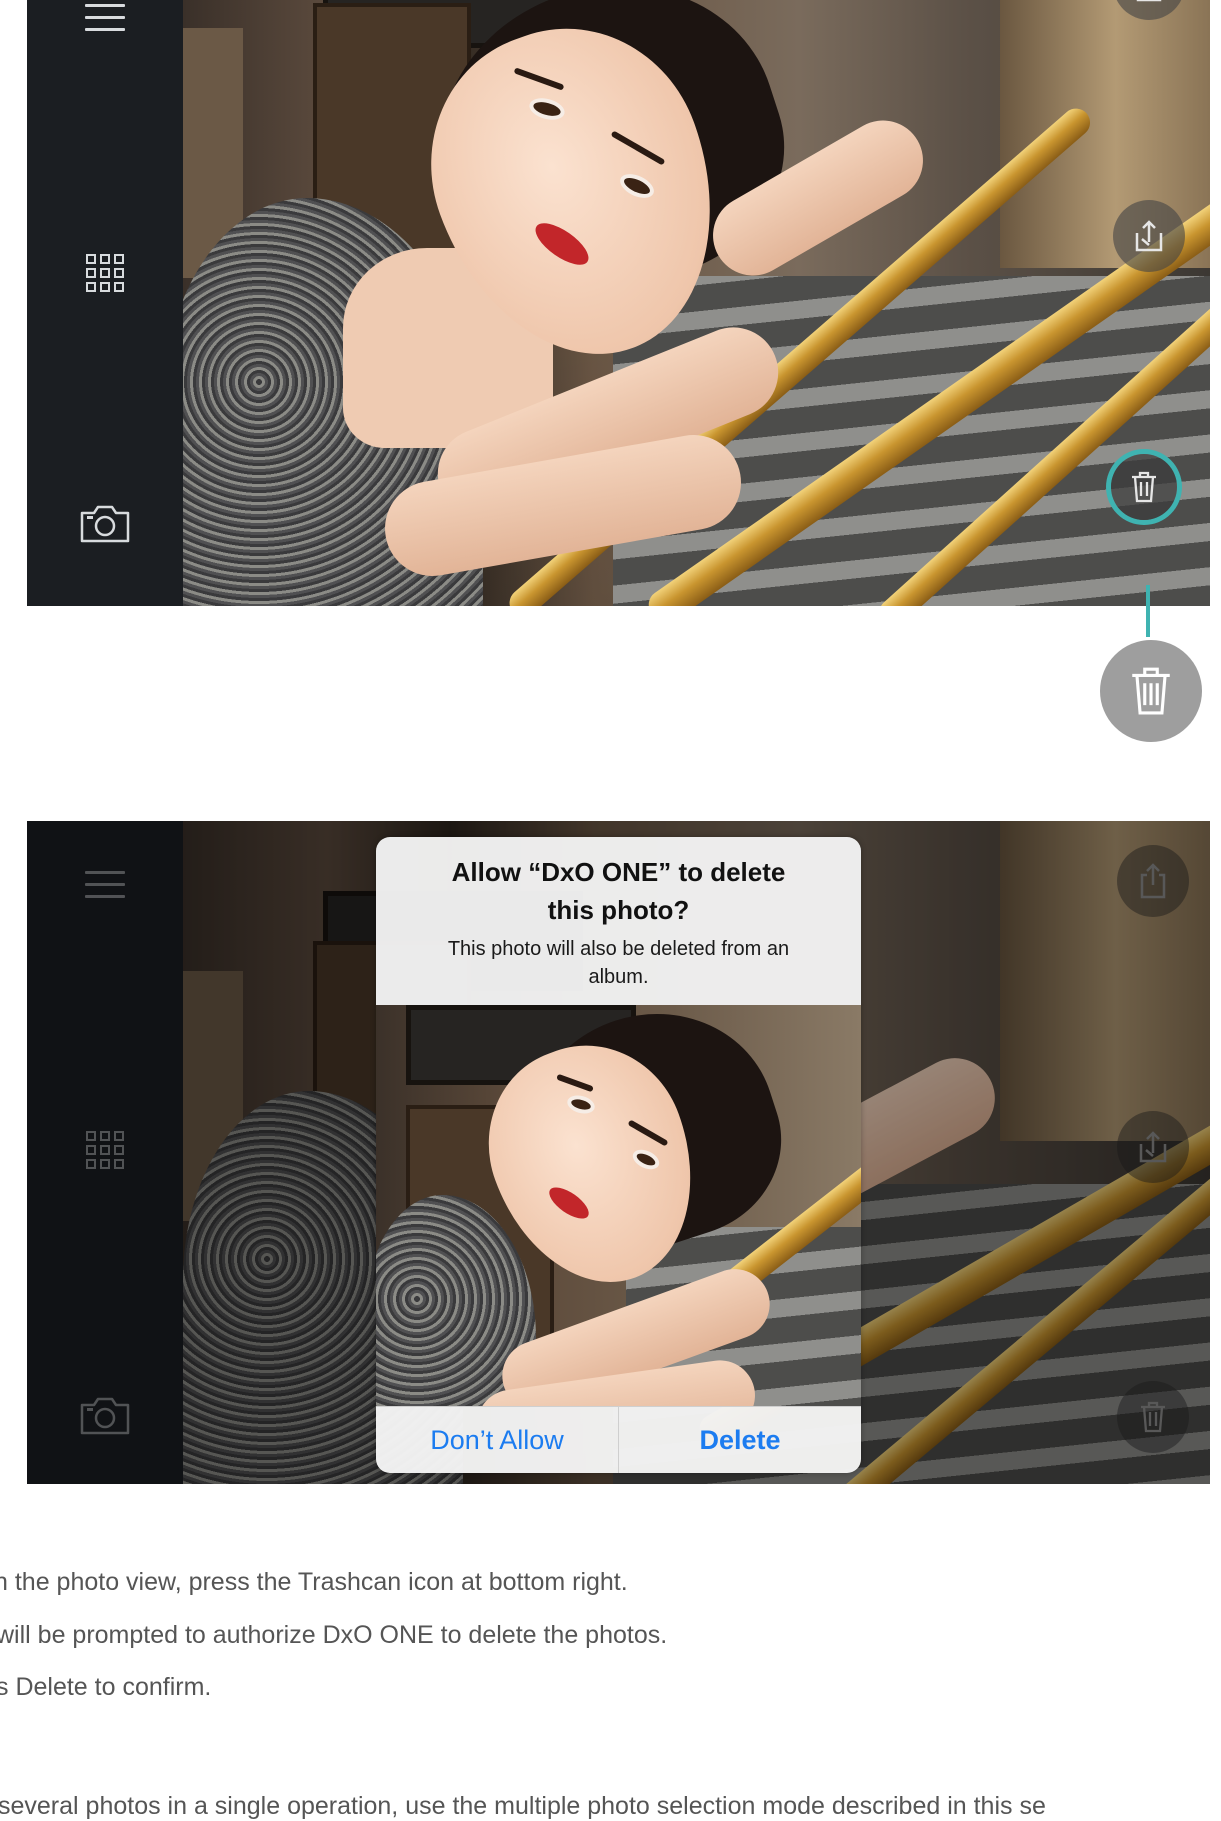 This screenshot has width=1221, height=1821. Describe the element at coordinates (105, 17) in the screenshot. I see `hamburger-menu-icon` at that location.